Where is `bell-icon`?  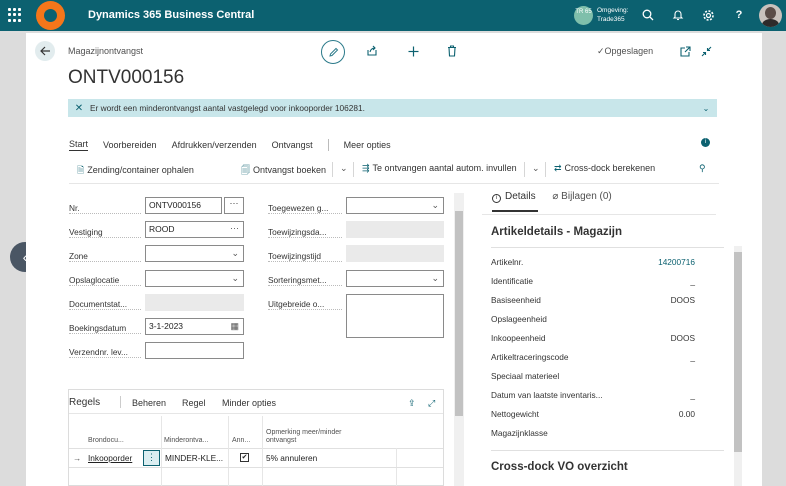 bell-icon is located at coordinates (678, 15).